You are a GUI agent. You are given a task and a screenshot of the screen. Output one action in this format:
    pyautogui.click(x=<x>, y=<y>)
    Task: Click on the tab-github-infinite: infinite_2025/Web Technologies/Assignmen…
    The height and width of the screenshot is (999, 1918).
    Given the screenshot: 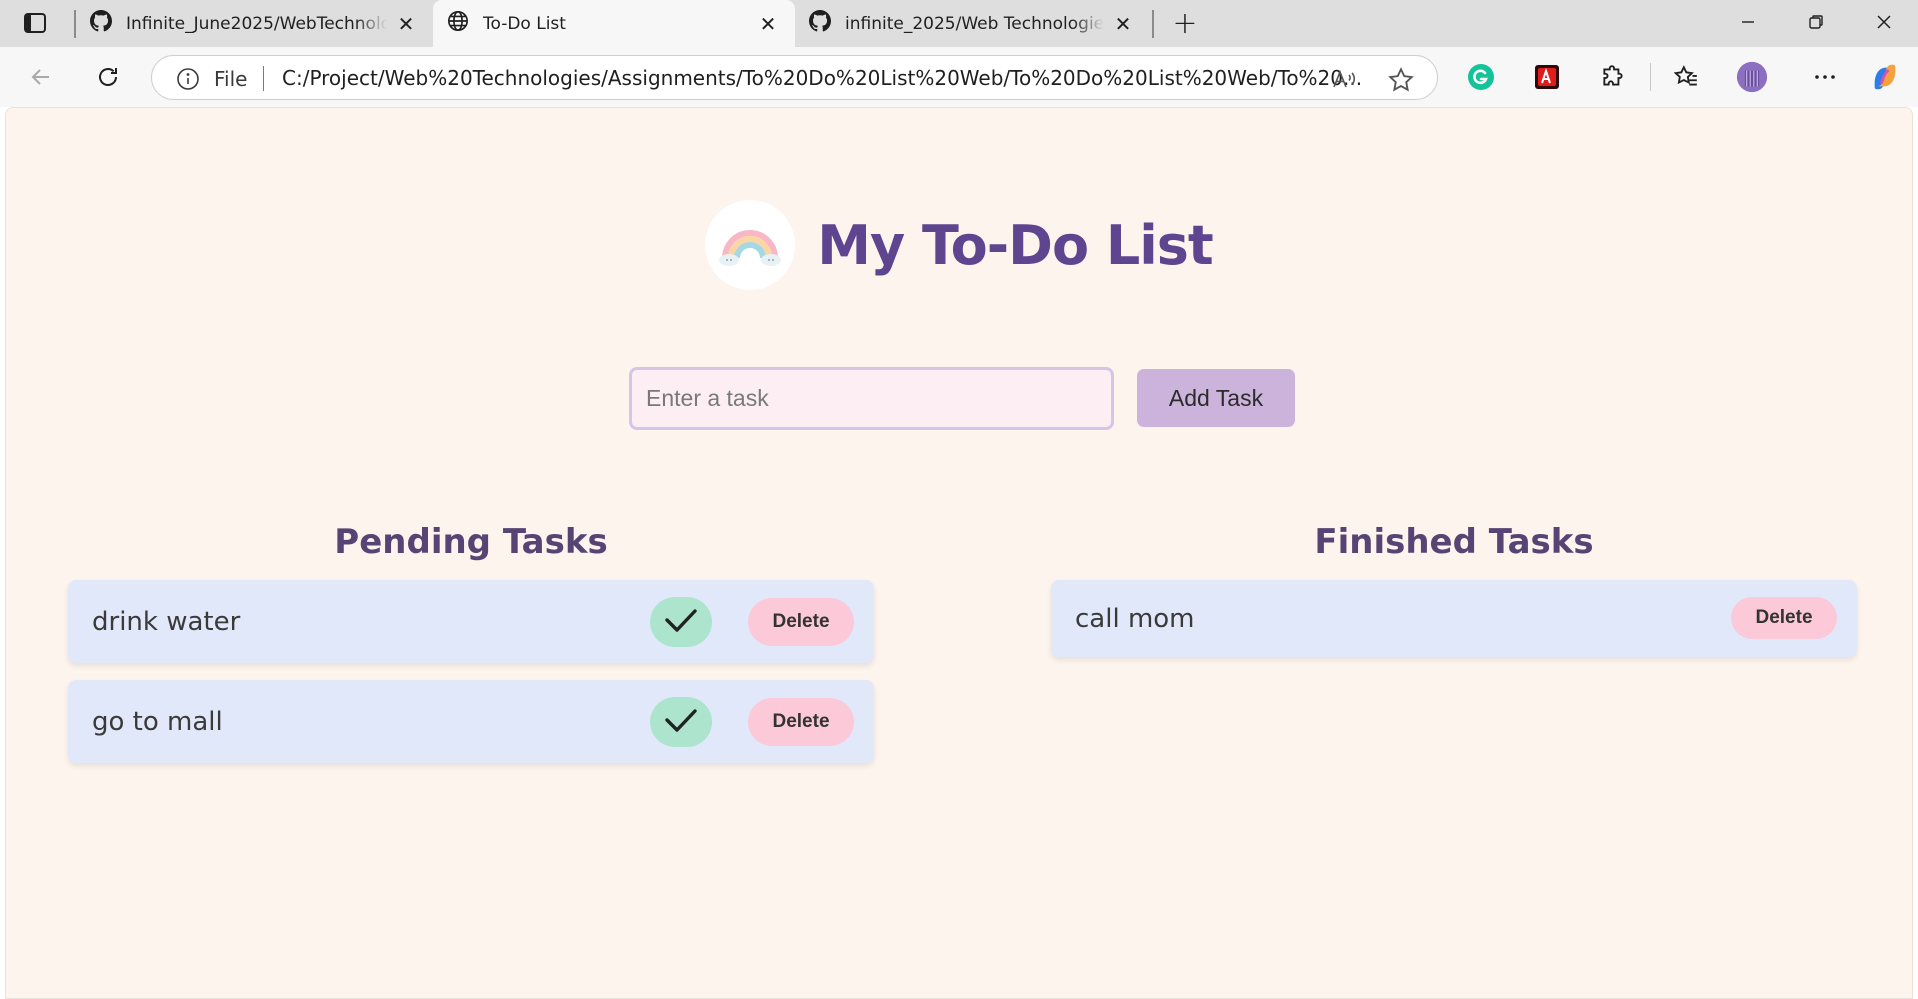 What is the action you would take?
    pyautogui.click(x=972, y=23)
    